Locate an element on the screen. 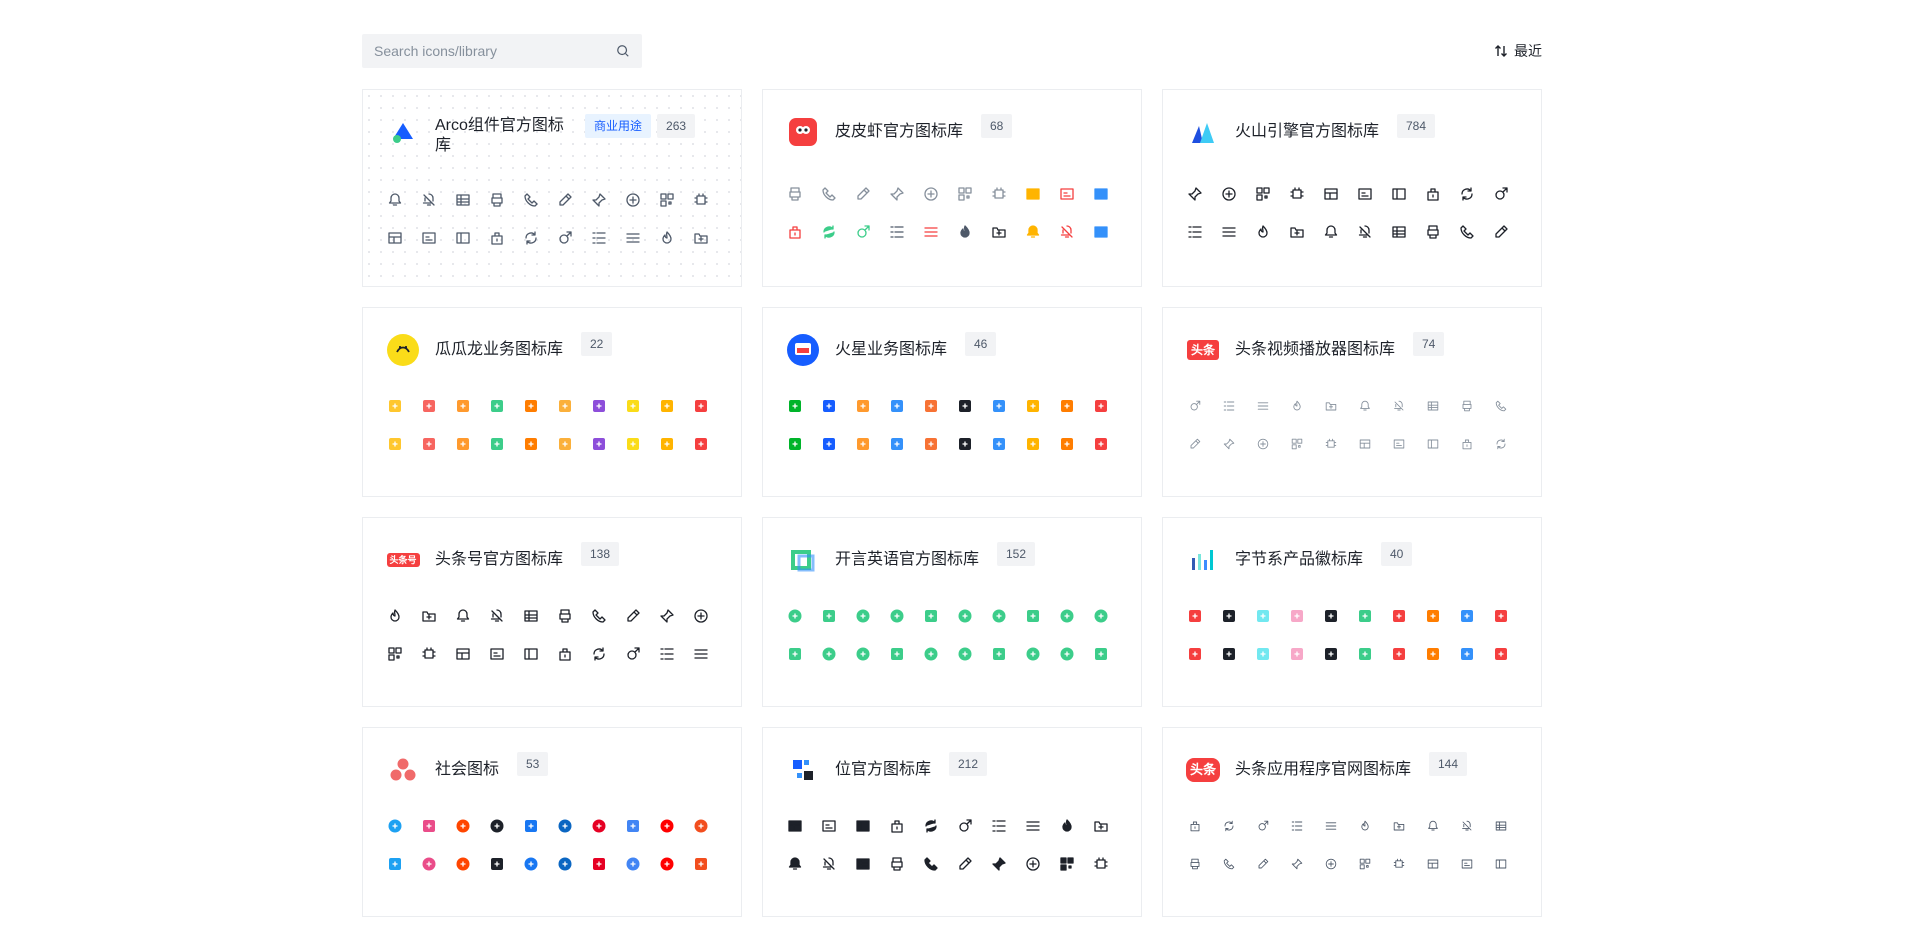  library-title: 社会图标 is located at coordinates (467, 770).